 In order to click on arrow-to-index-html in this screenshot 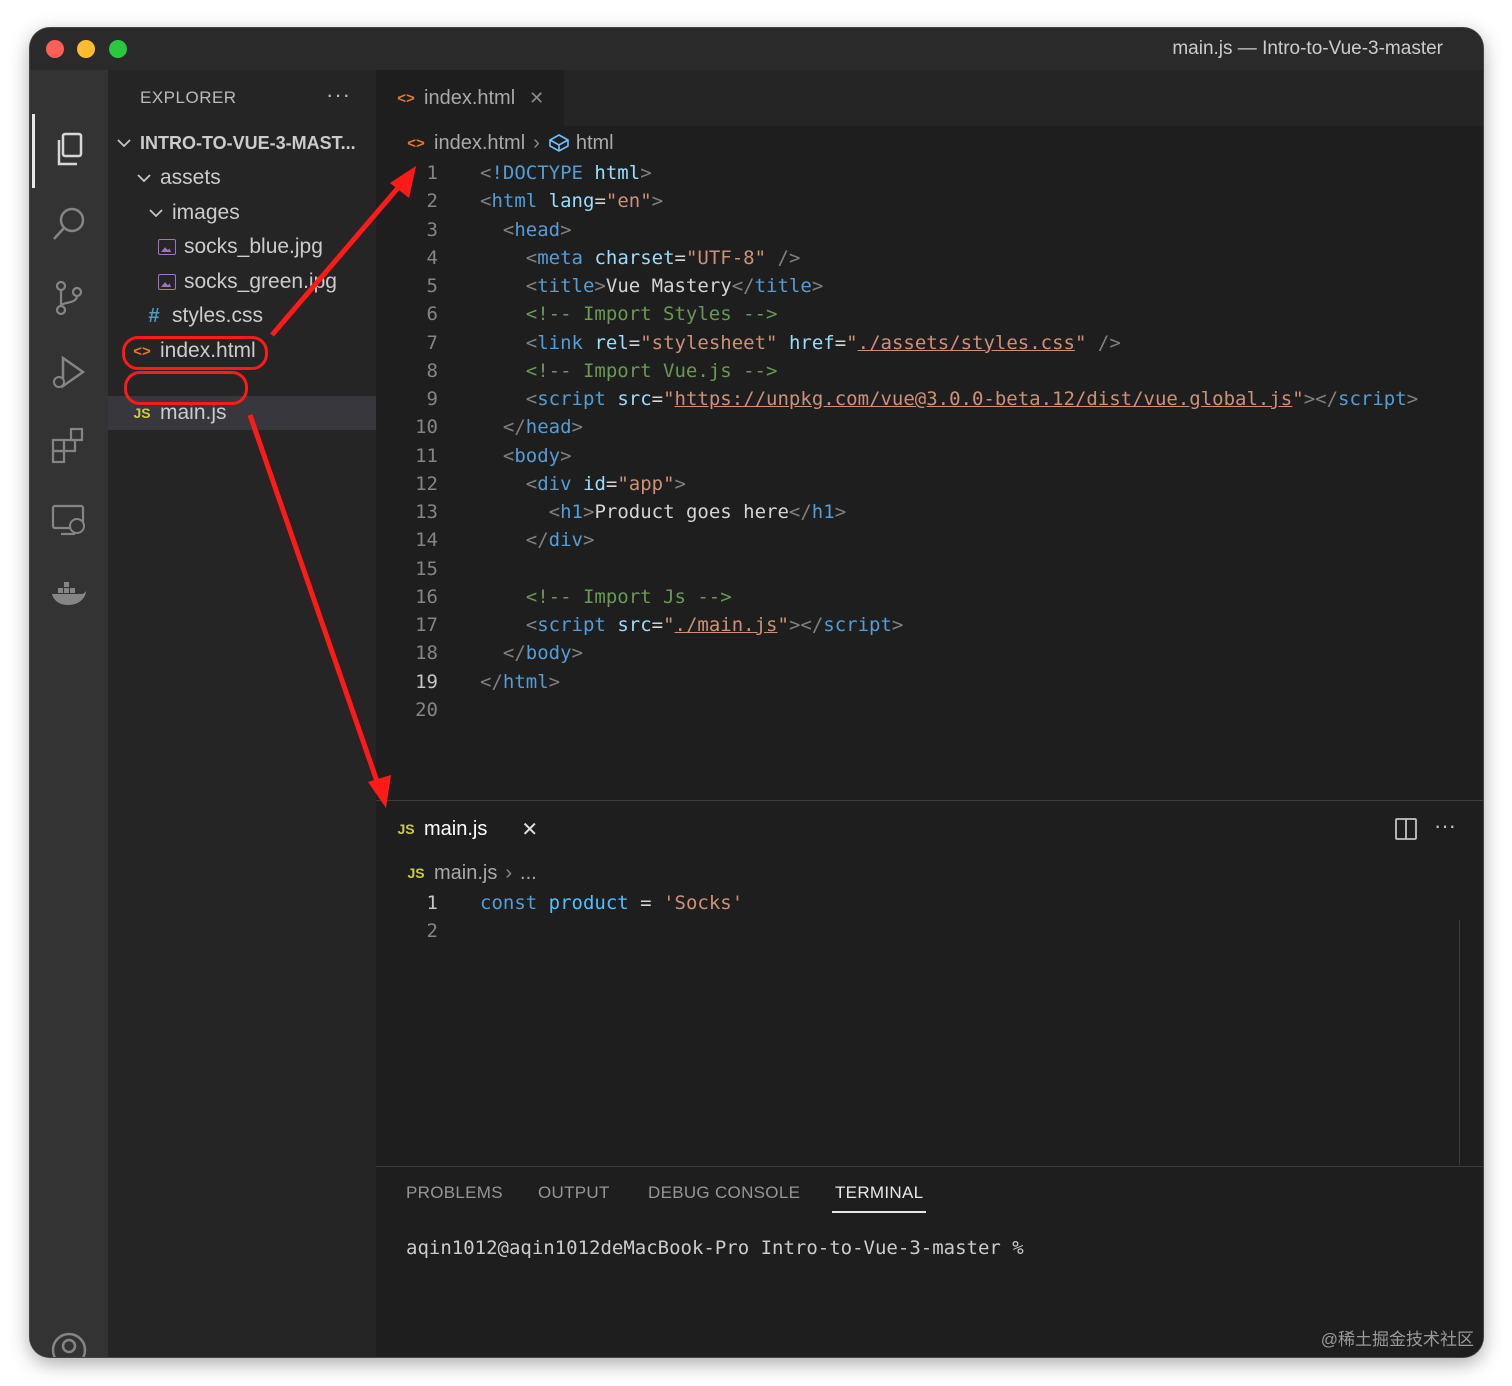, I will do `click(337, 258)`.